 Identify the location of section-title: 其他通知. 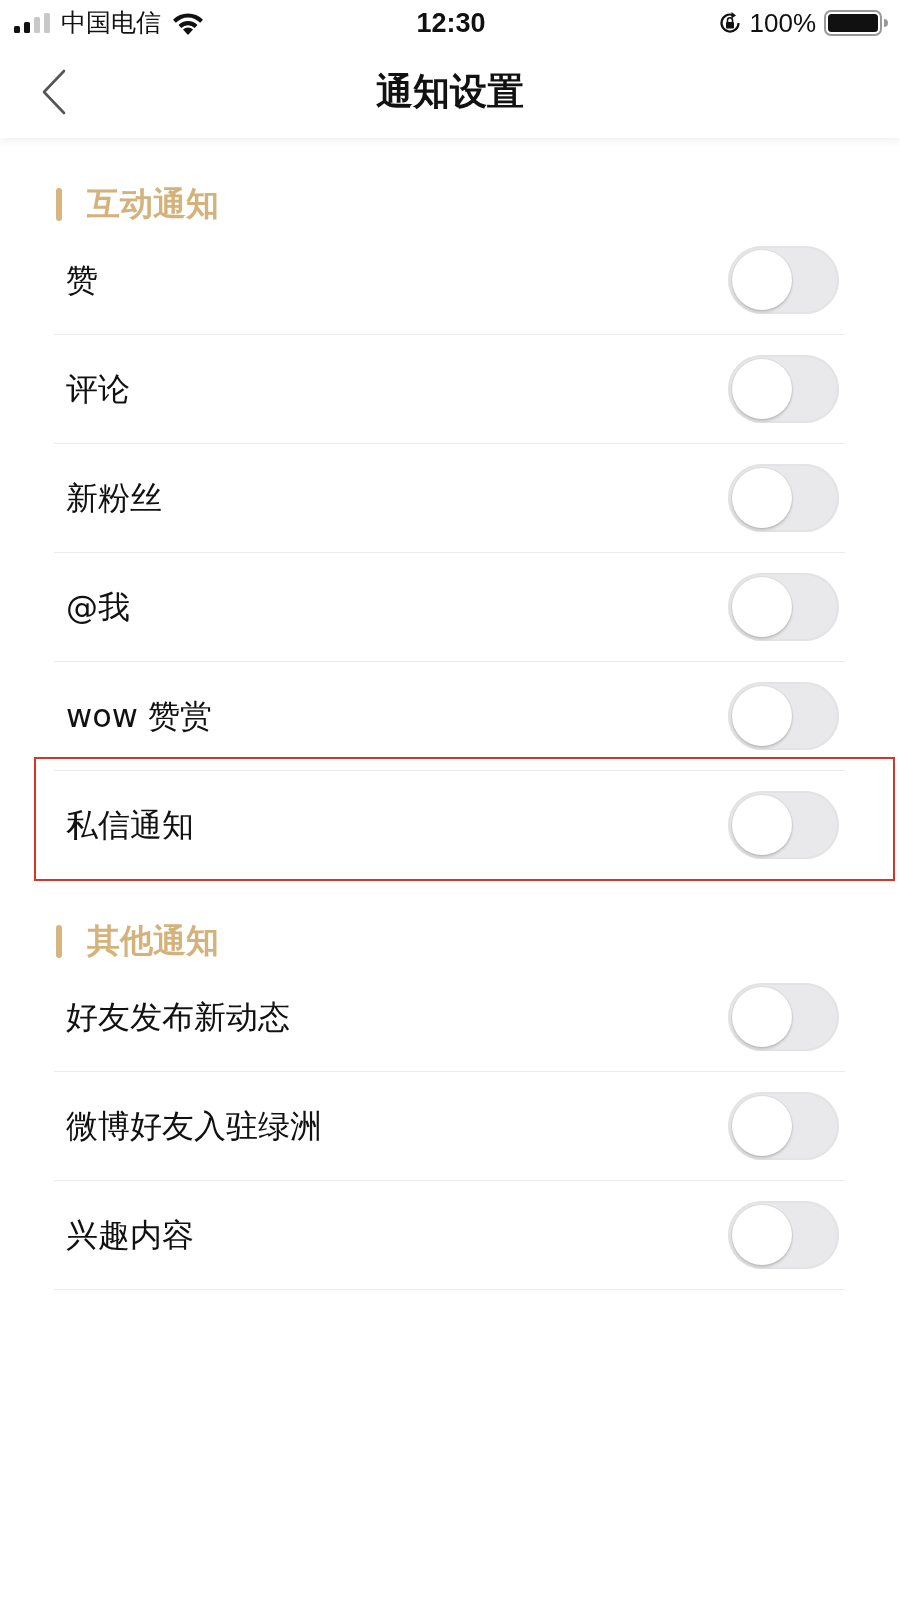
(153, 941).